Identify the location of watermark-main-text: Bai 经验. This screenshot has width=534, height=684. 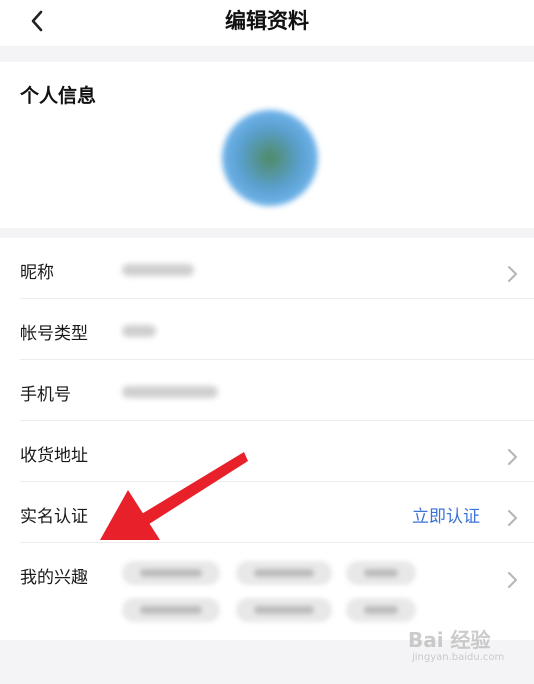
(449, 640).